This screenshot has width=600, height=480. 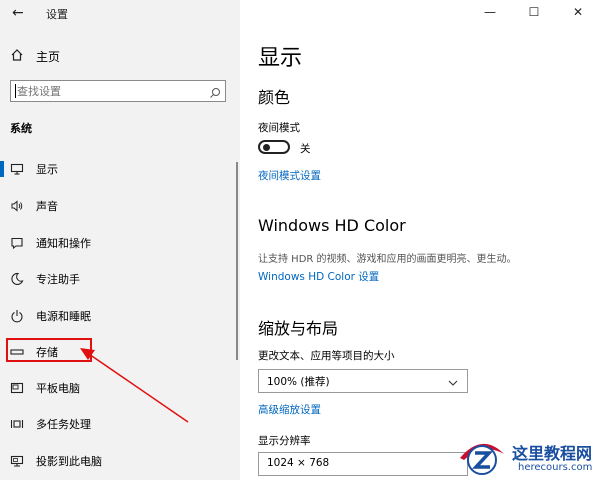 I want to click on watermark: 这里教程网 herecours.com, so click(x=527, y=458).